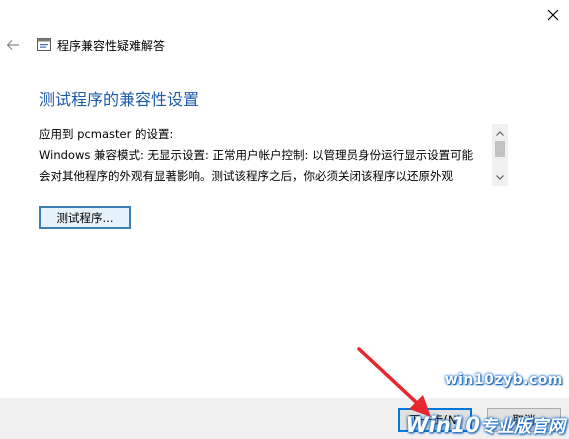 Image resolution: width=569 pixels, height=439 pixels. Describe the element at coordinates (524, 420) in the screenshot. I see `cancel-button: 取消` at that location.